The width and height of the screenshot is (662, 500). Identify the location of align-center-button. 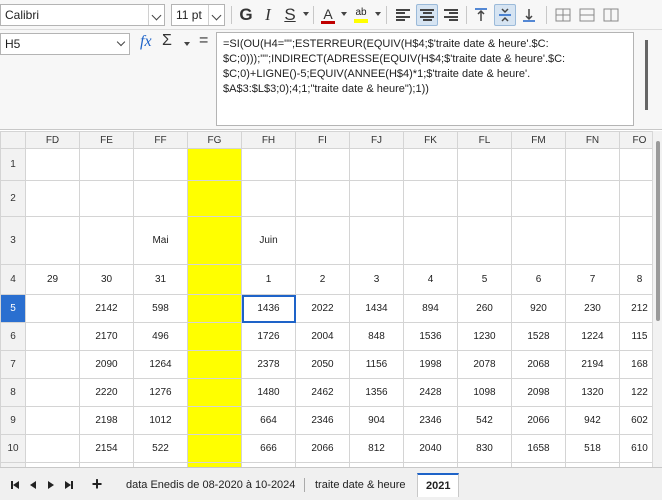
(427, 15).